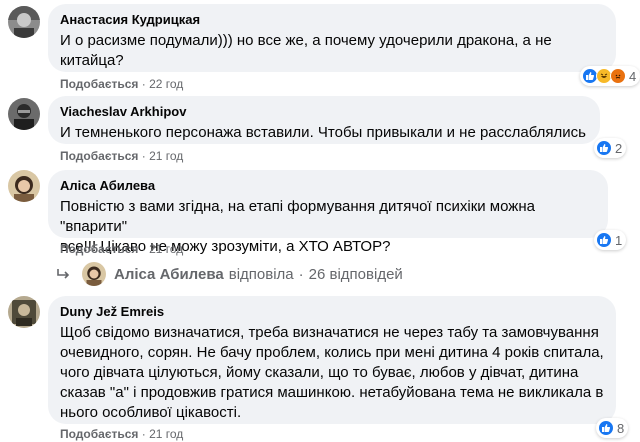 The width and height of the screenshot is (640, 442). I want to click on reaction-count: 4, so click(633, 76).